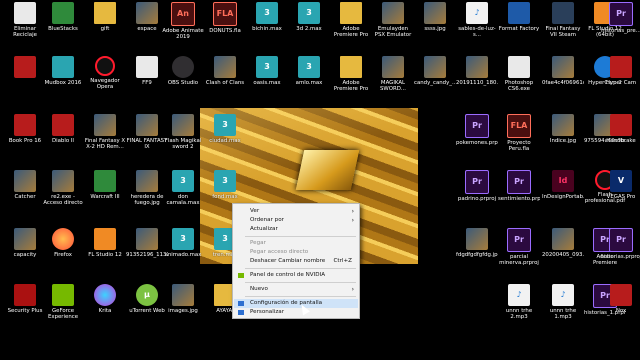 This screenshot has height=360, width=640. What do you see at coordinates (63, 243) in the screenshot?
I see `desktop-icon: Firefox` at bounding box center [63, 243].